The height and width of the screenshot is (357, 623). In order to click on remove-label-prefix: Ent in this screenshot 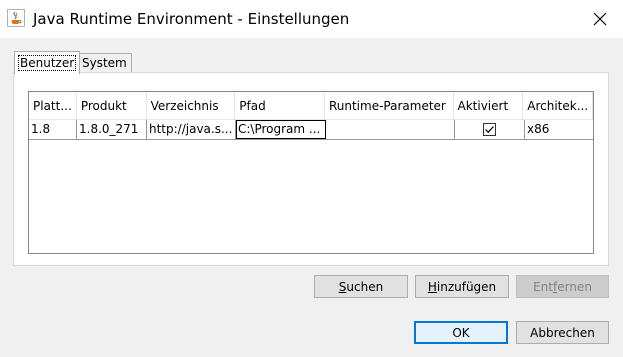, I will do `click(543, 286)`.